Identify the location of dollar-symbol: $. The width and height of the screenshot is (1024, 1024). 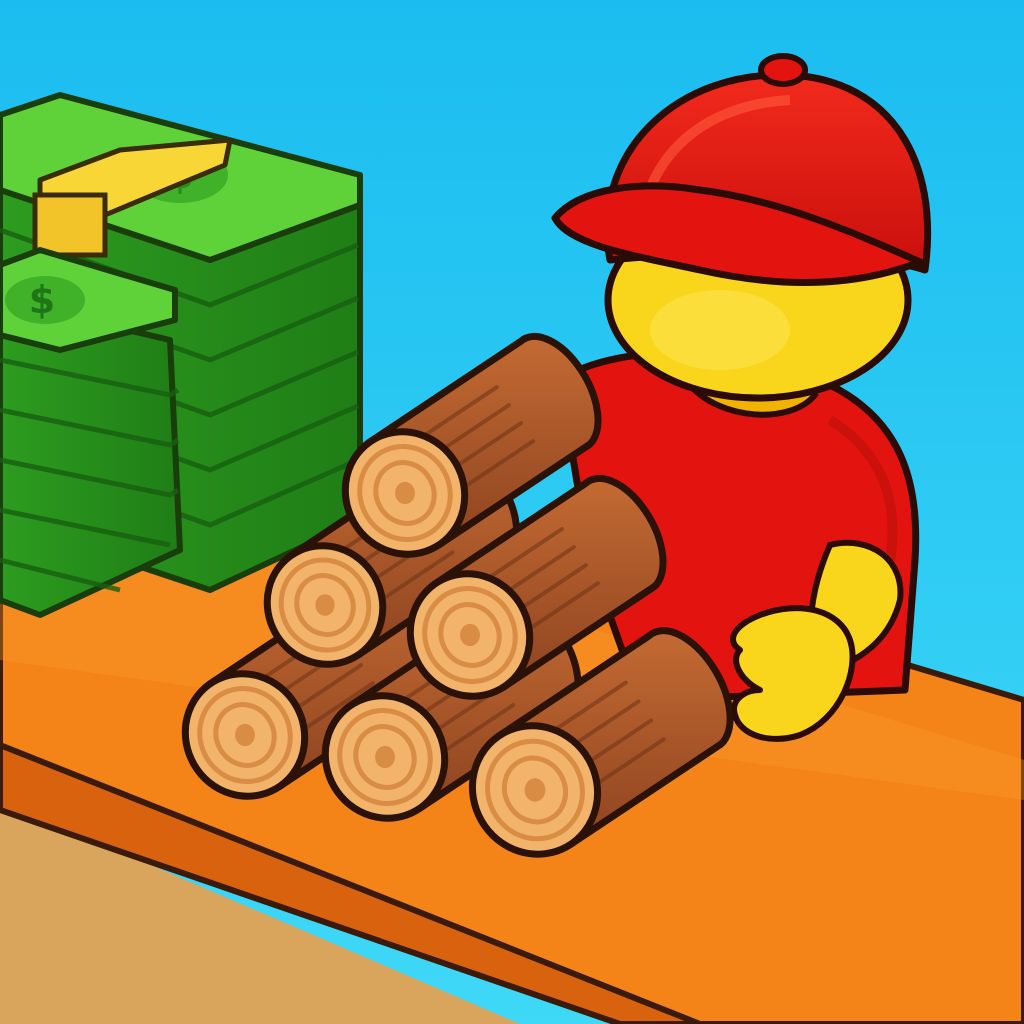
(42, 300).